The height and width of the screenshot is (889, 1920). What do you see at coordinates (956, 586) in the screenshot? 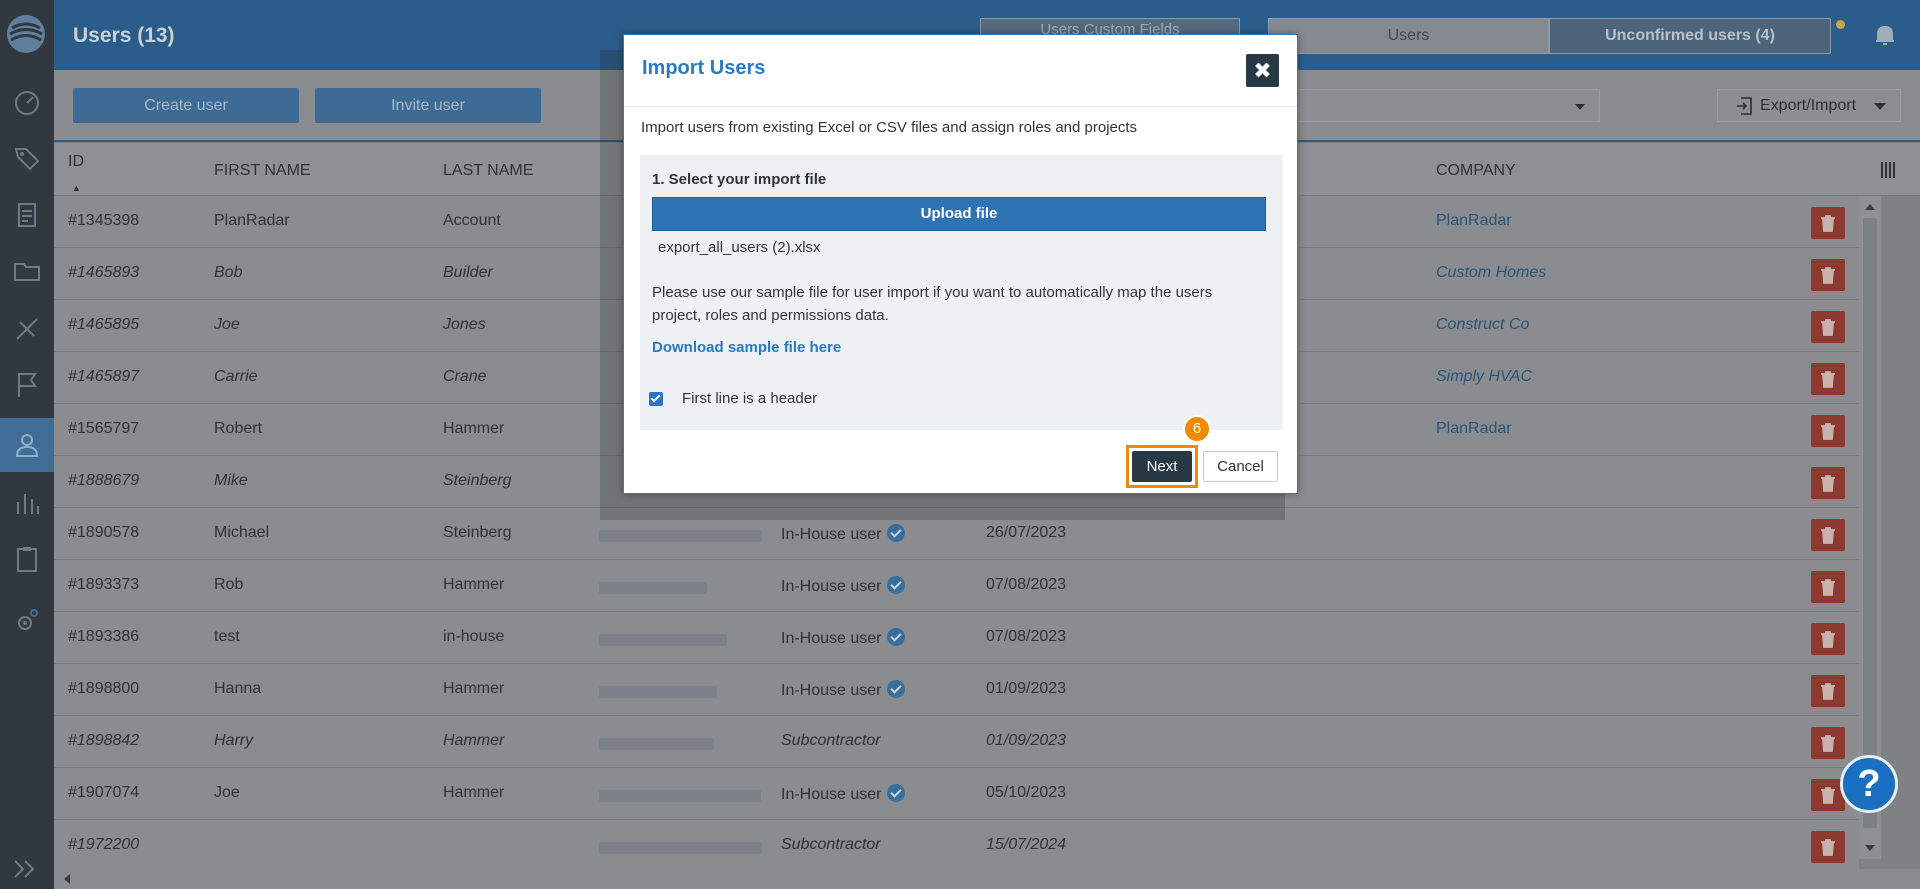
I see `table-row: #1893373 Rob Hammer In-House user 07/08/2023` at bounding box center [956, 586].